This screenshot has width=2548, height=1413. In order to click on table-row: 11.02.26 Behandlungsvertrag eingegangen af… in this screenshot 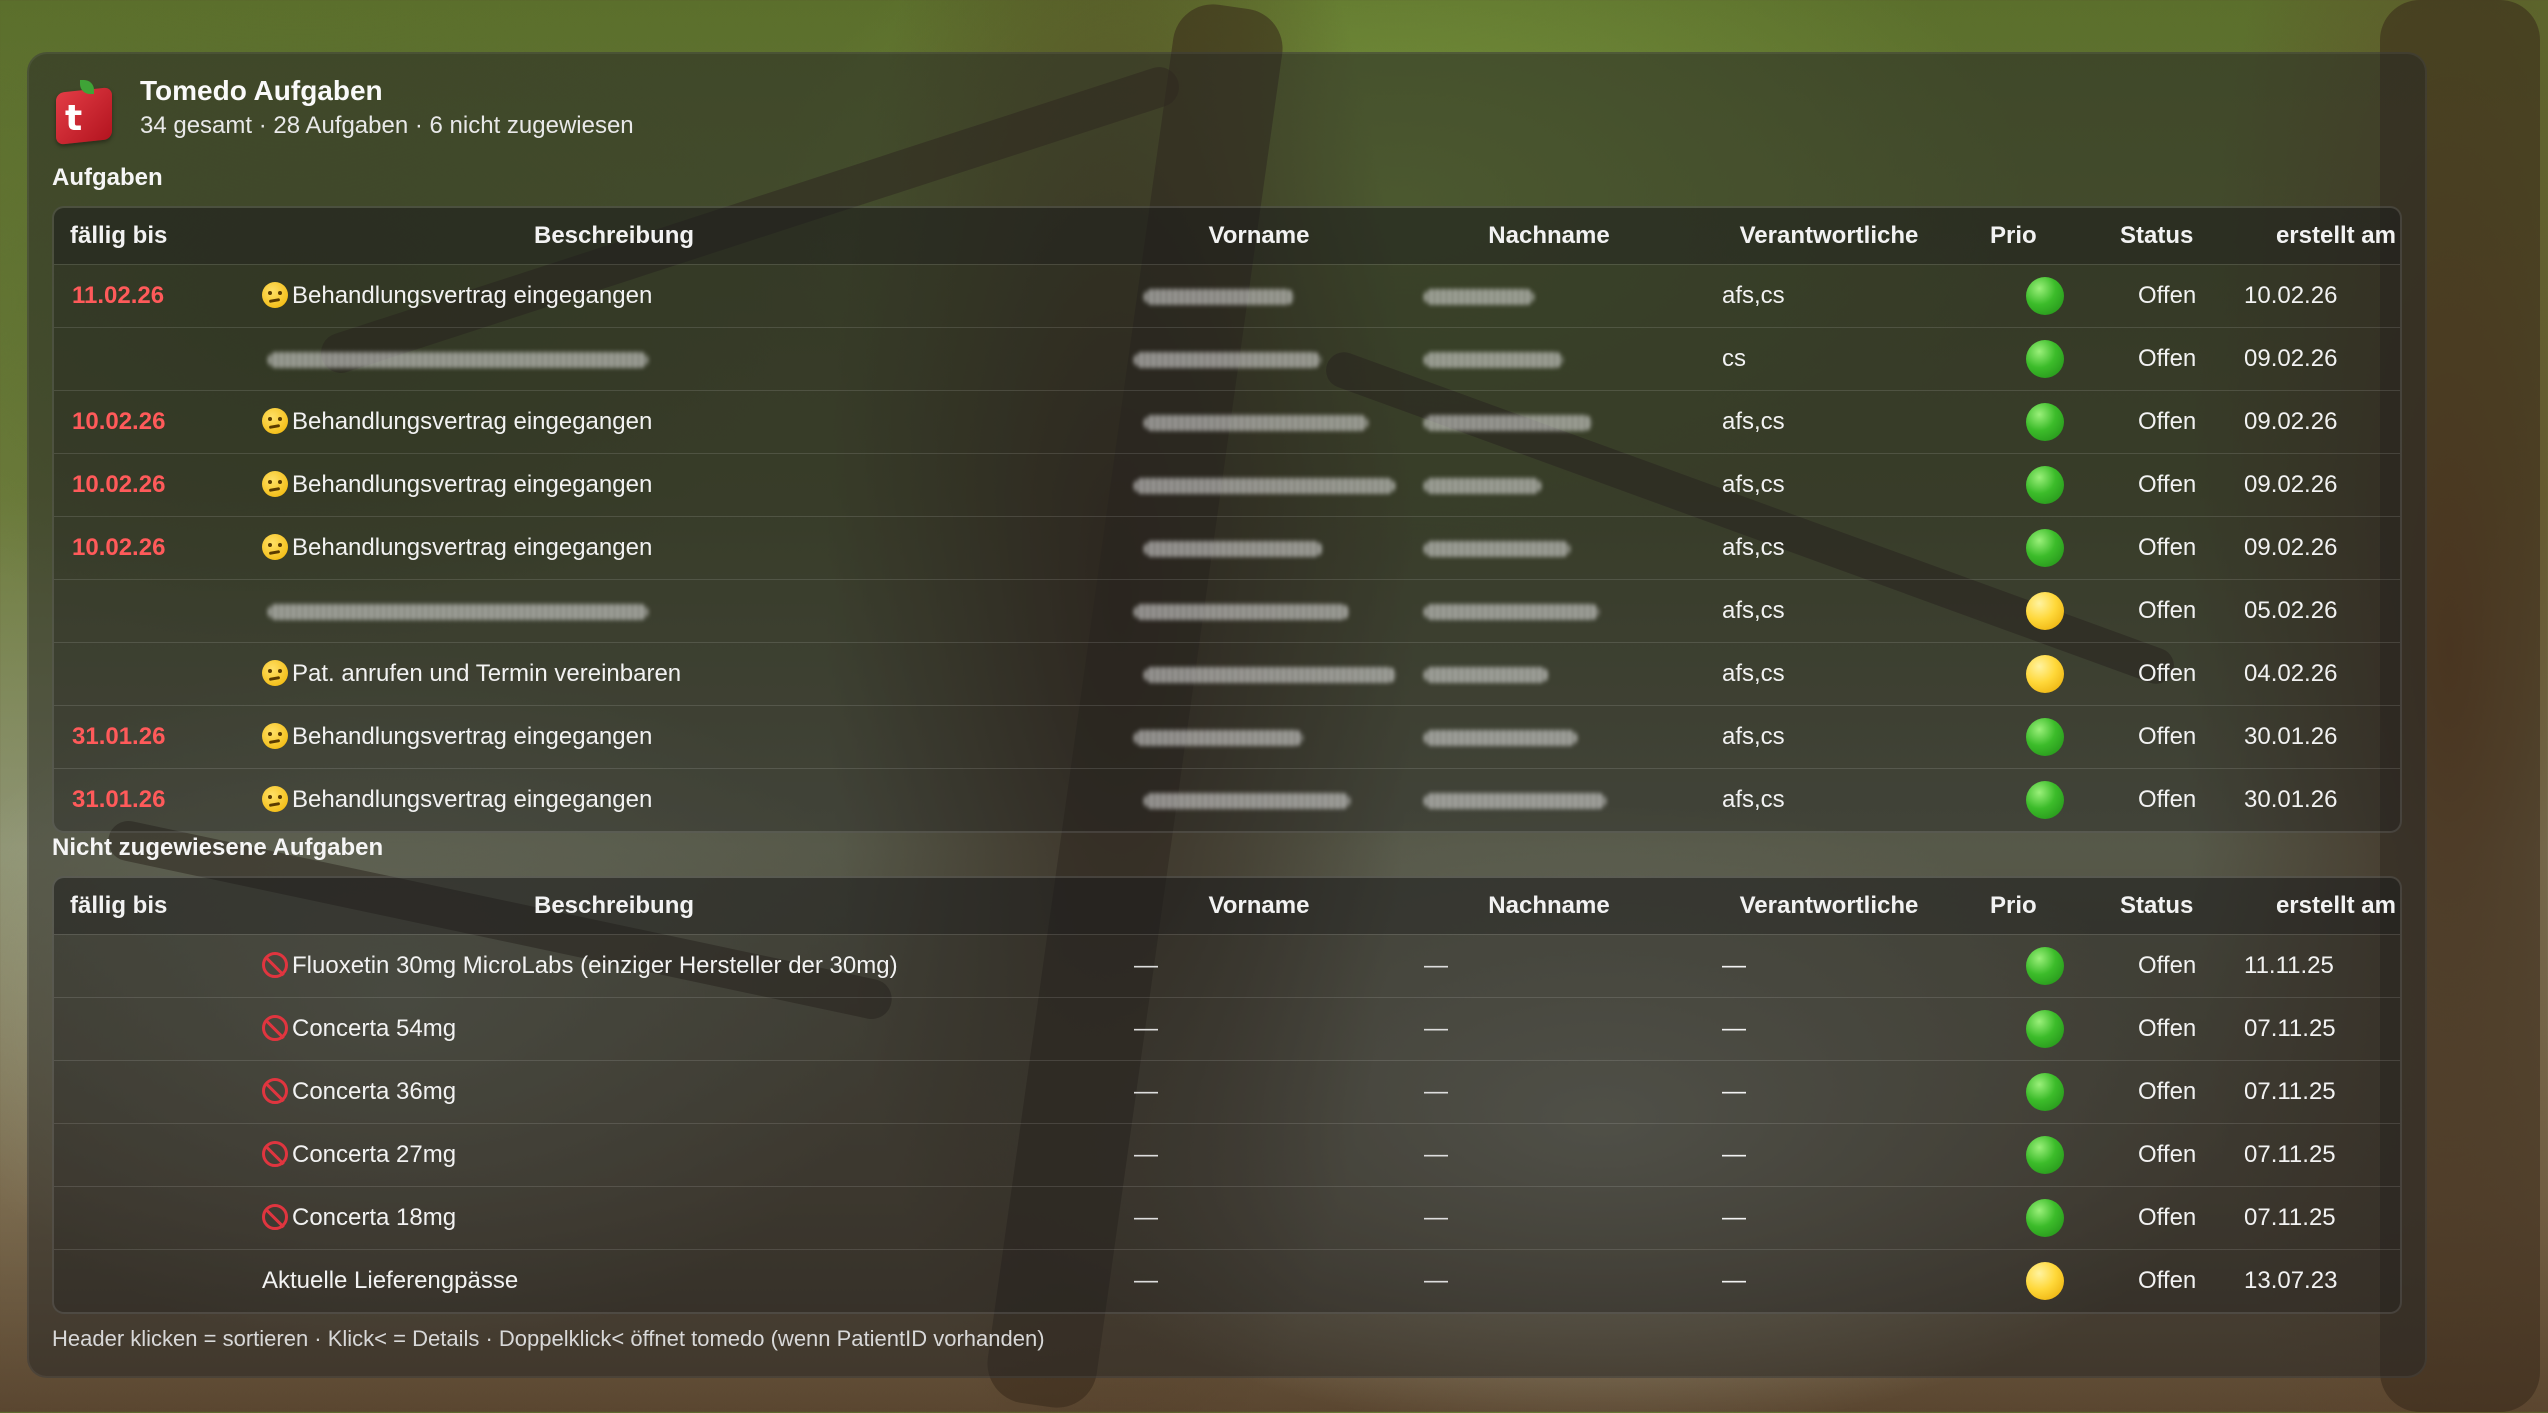, I will do `click(1227, 295)`.